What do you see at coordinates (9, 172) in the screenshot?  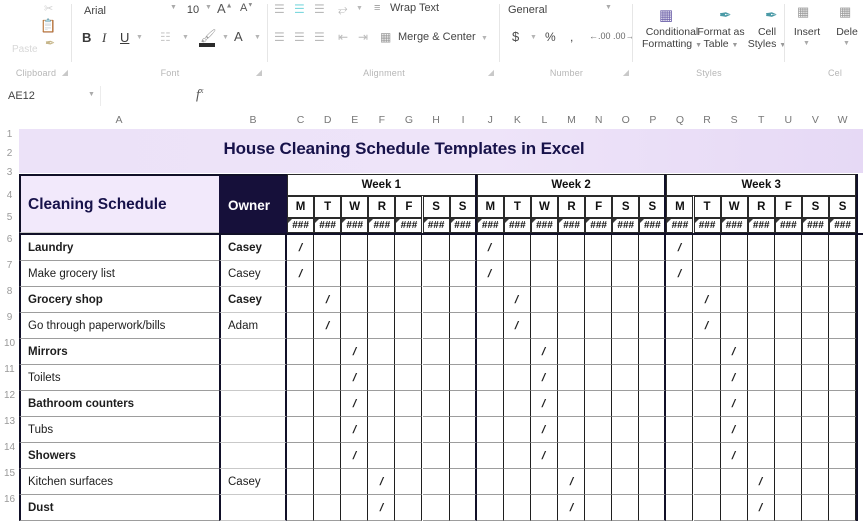 I see `row-header-3: 3` at bounding box center [9, 172].